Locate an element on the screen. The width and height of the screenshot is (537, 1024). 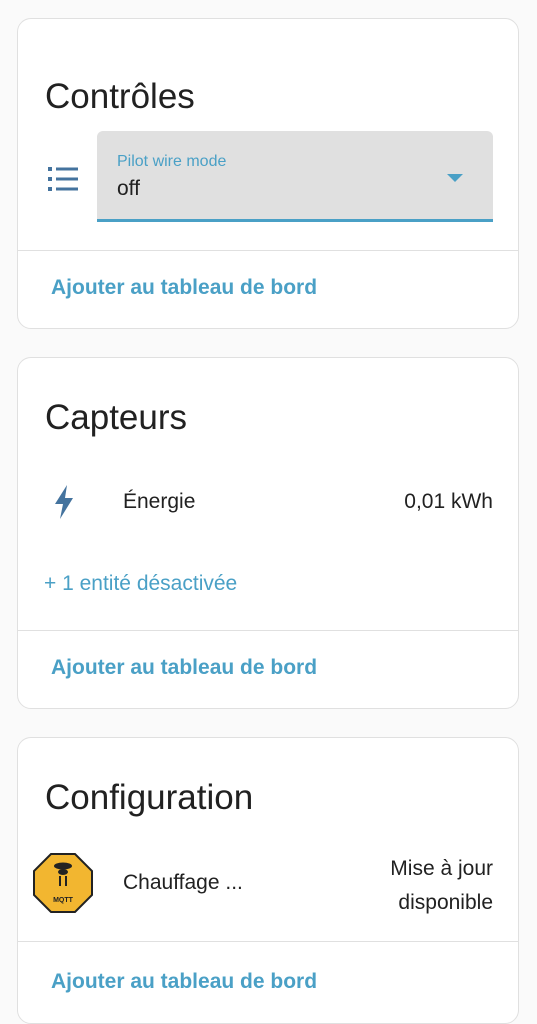
controls-title: Contrôles is located at coordinates (120, 96).